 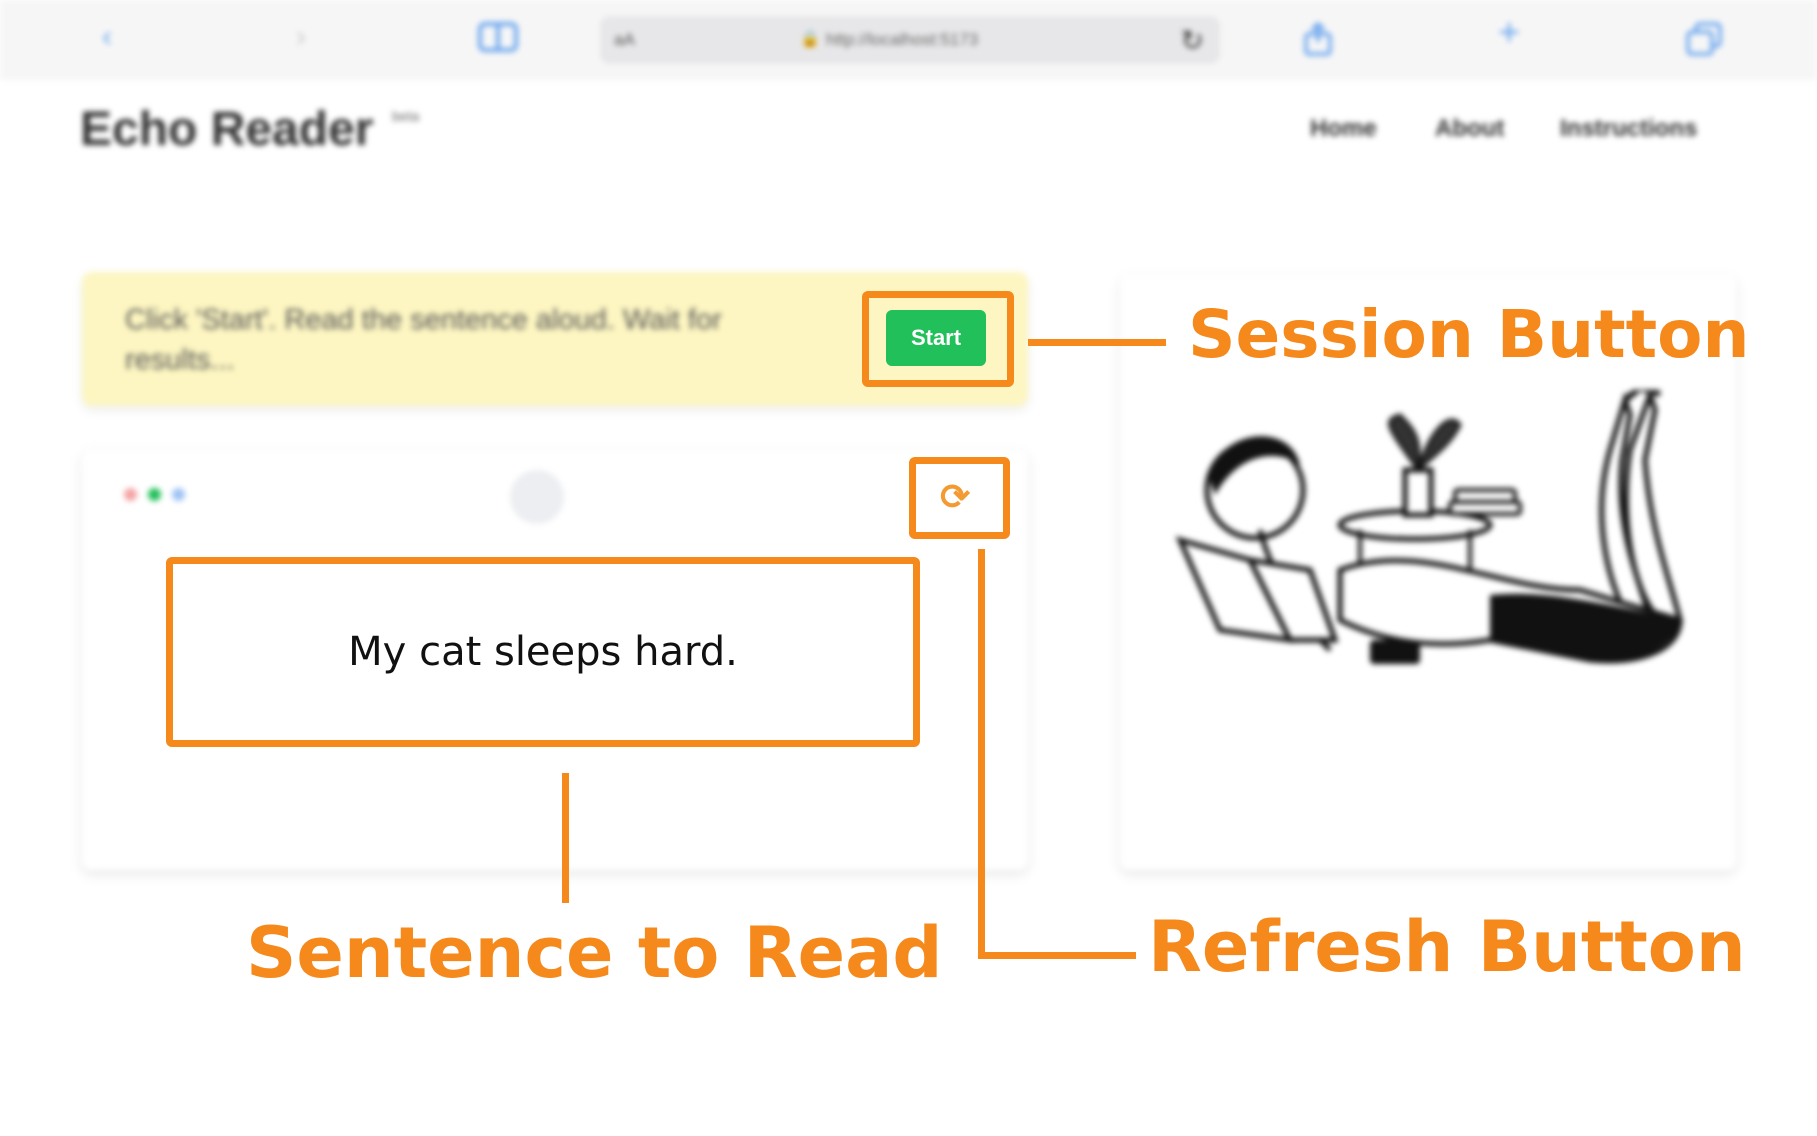 What do you see at coordinates (565, 838) in the screenshot?
I see `sentence-leader-line` at bounding box center [565, 838].